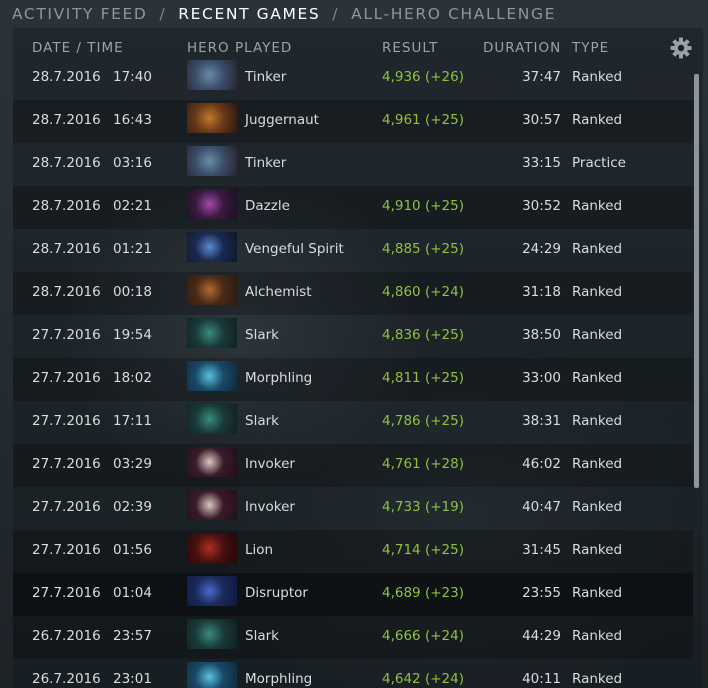  I want to click on game-result: 4,786 (+25), so click(423, 421).